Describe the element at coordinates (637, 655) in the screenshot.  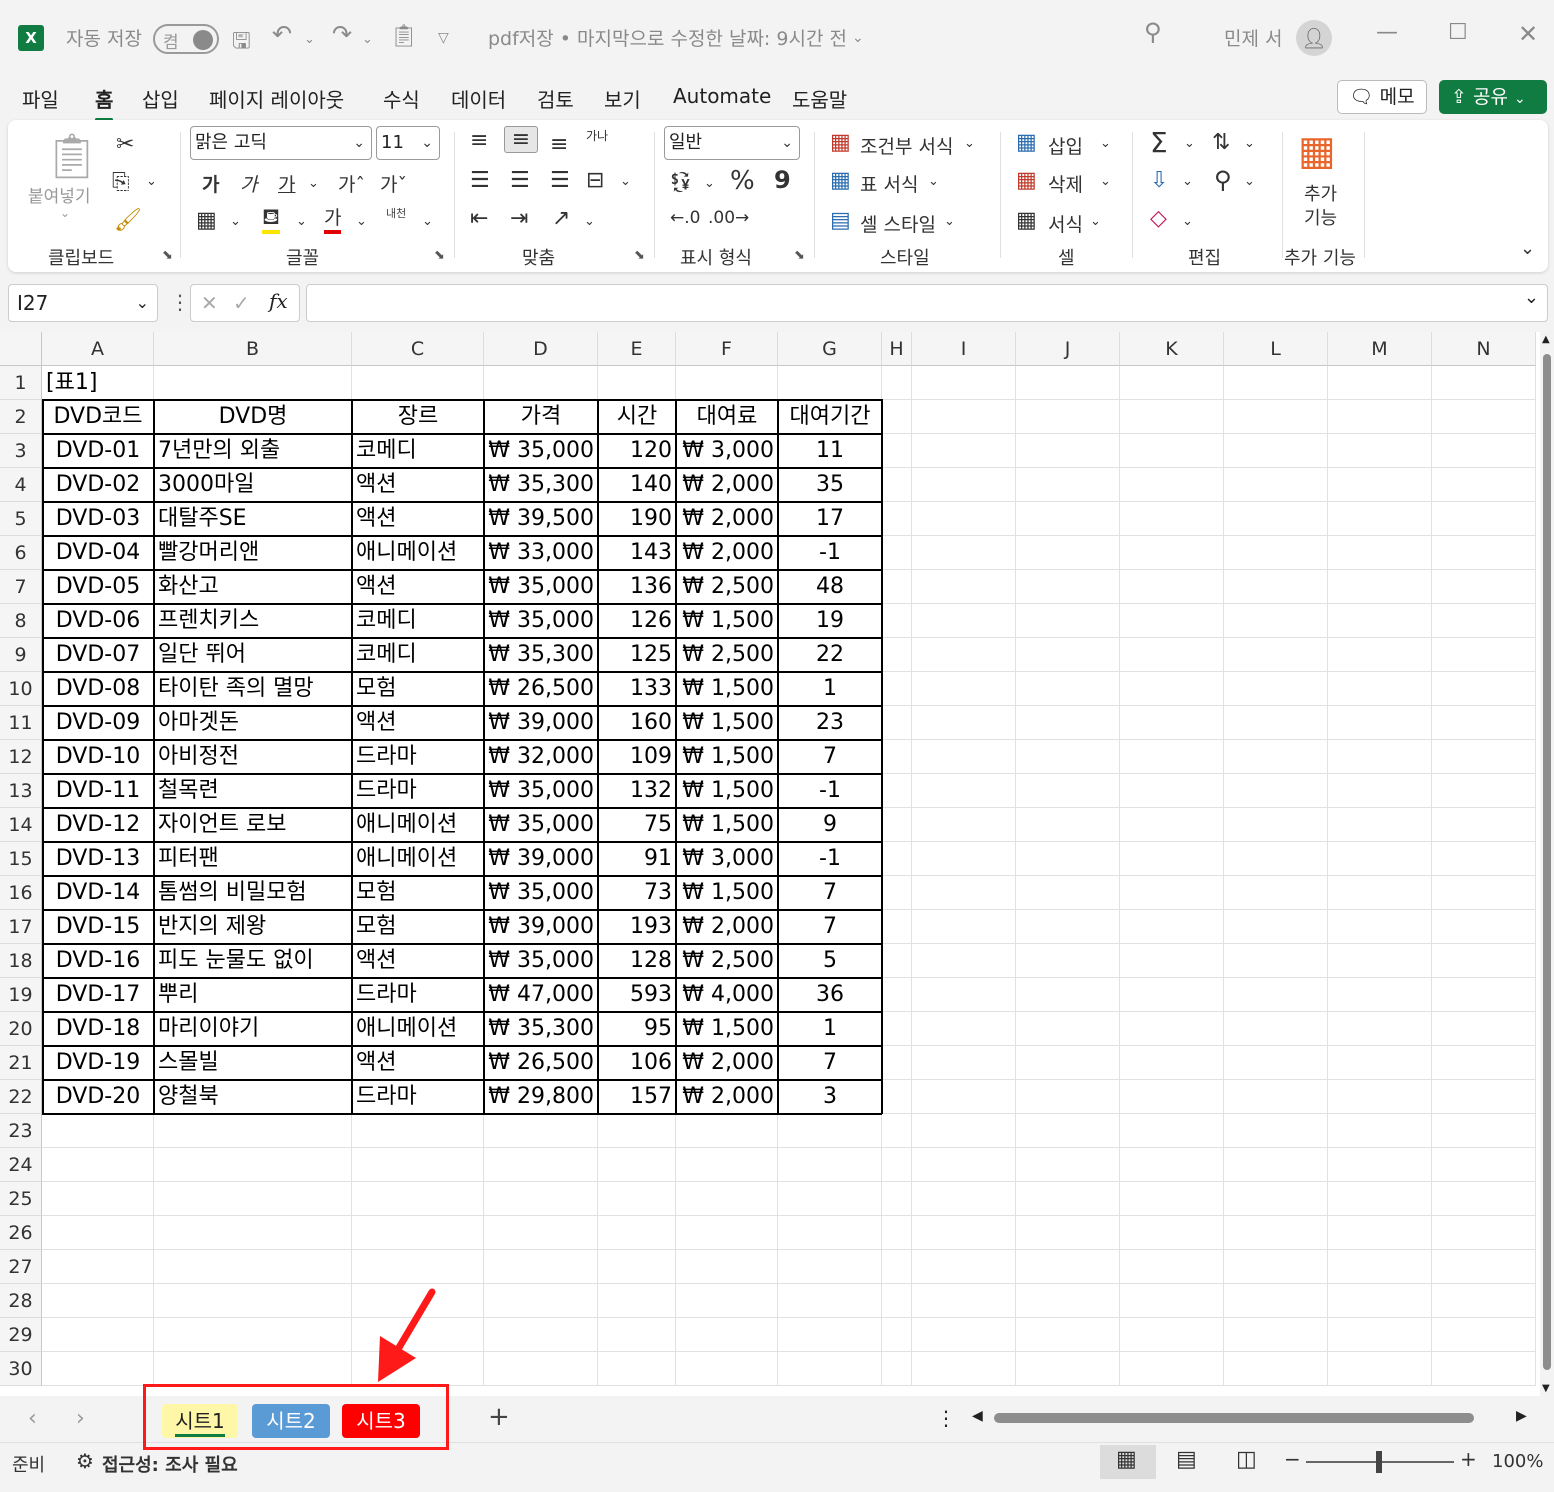
I see `table-cell: 125` at that location.